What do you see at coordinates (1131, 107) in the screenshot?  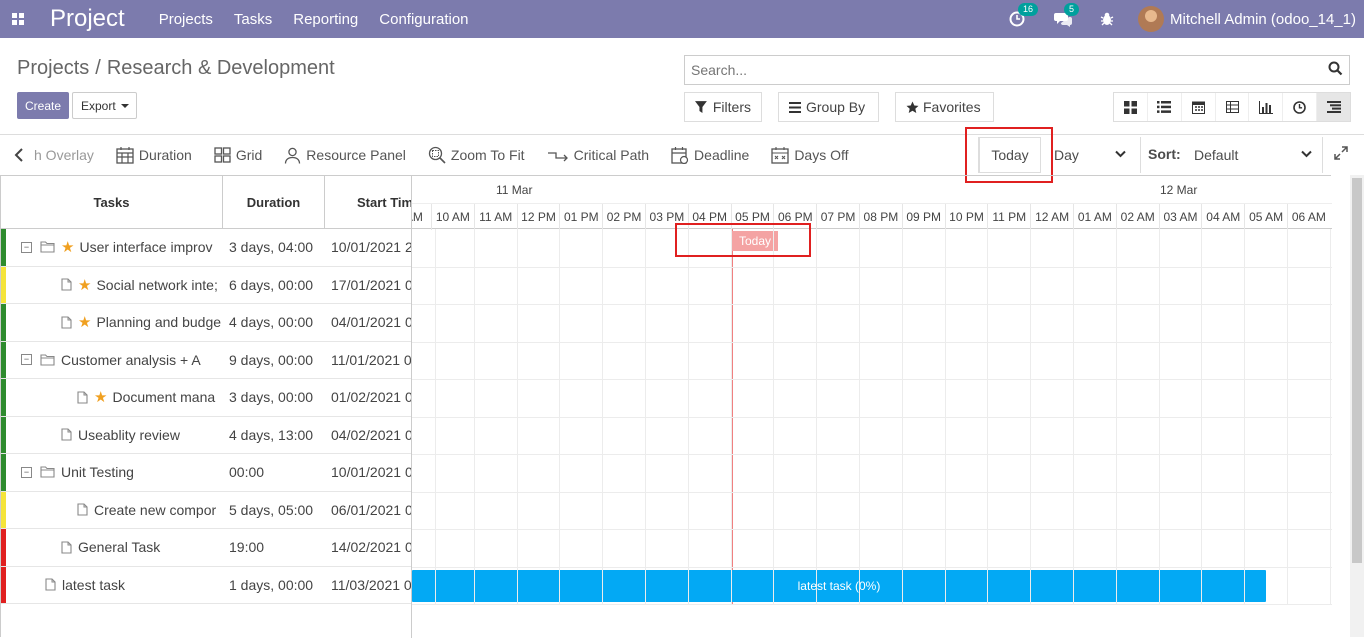 I see `kanban-view-button` at bounding box center [1131, 107].